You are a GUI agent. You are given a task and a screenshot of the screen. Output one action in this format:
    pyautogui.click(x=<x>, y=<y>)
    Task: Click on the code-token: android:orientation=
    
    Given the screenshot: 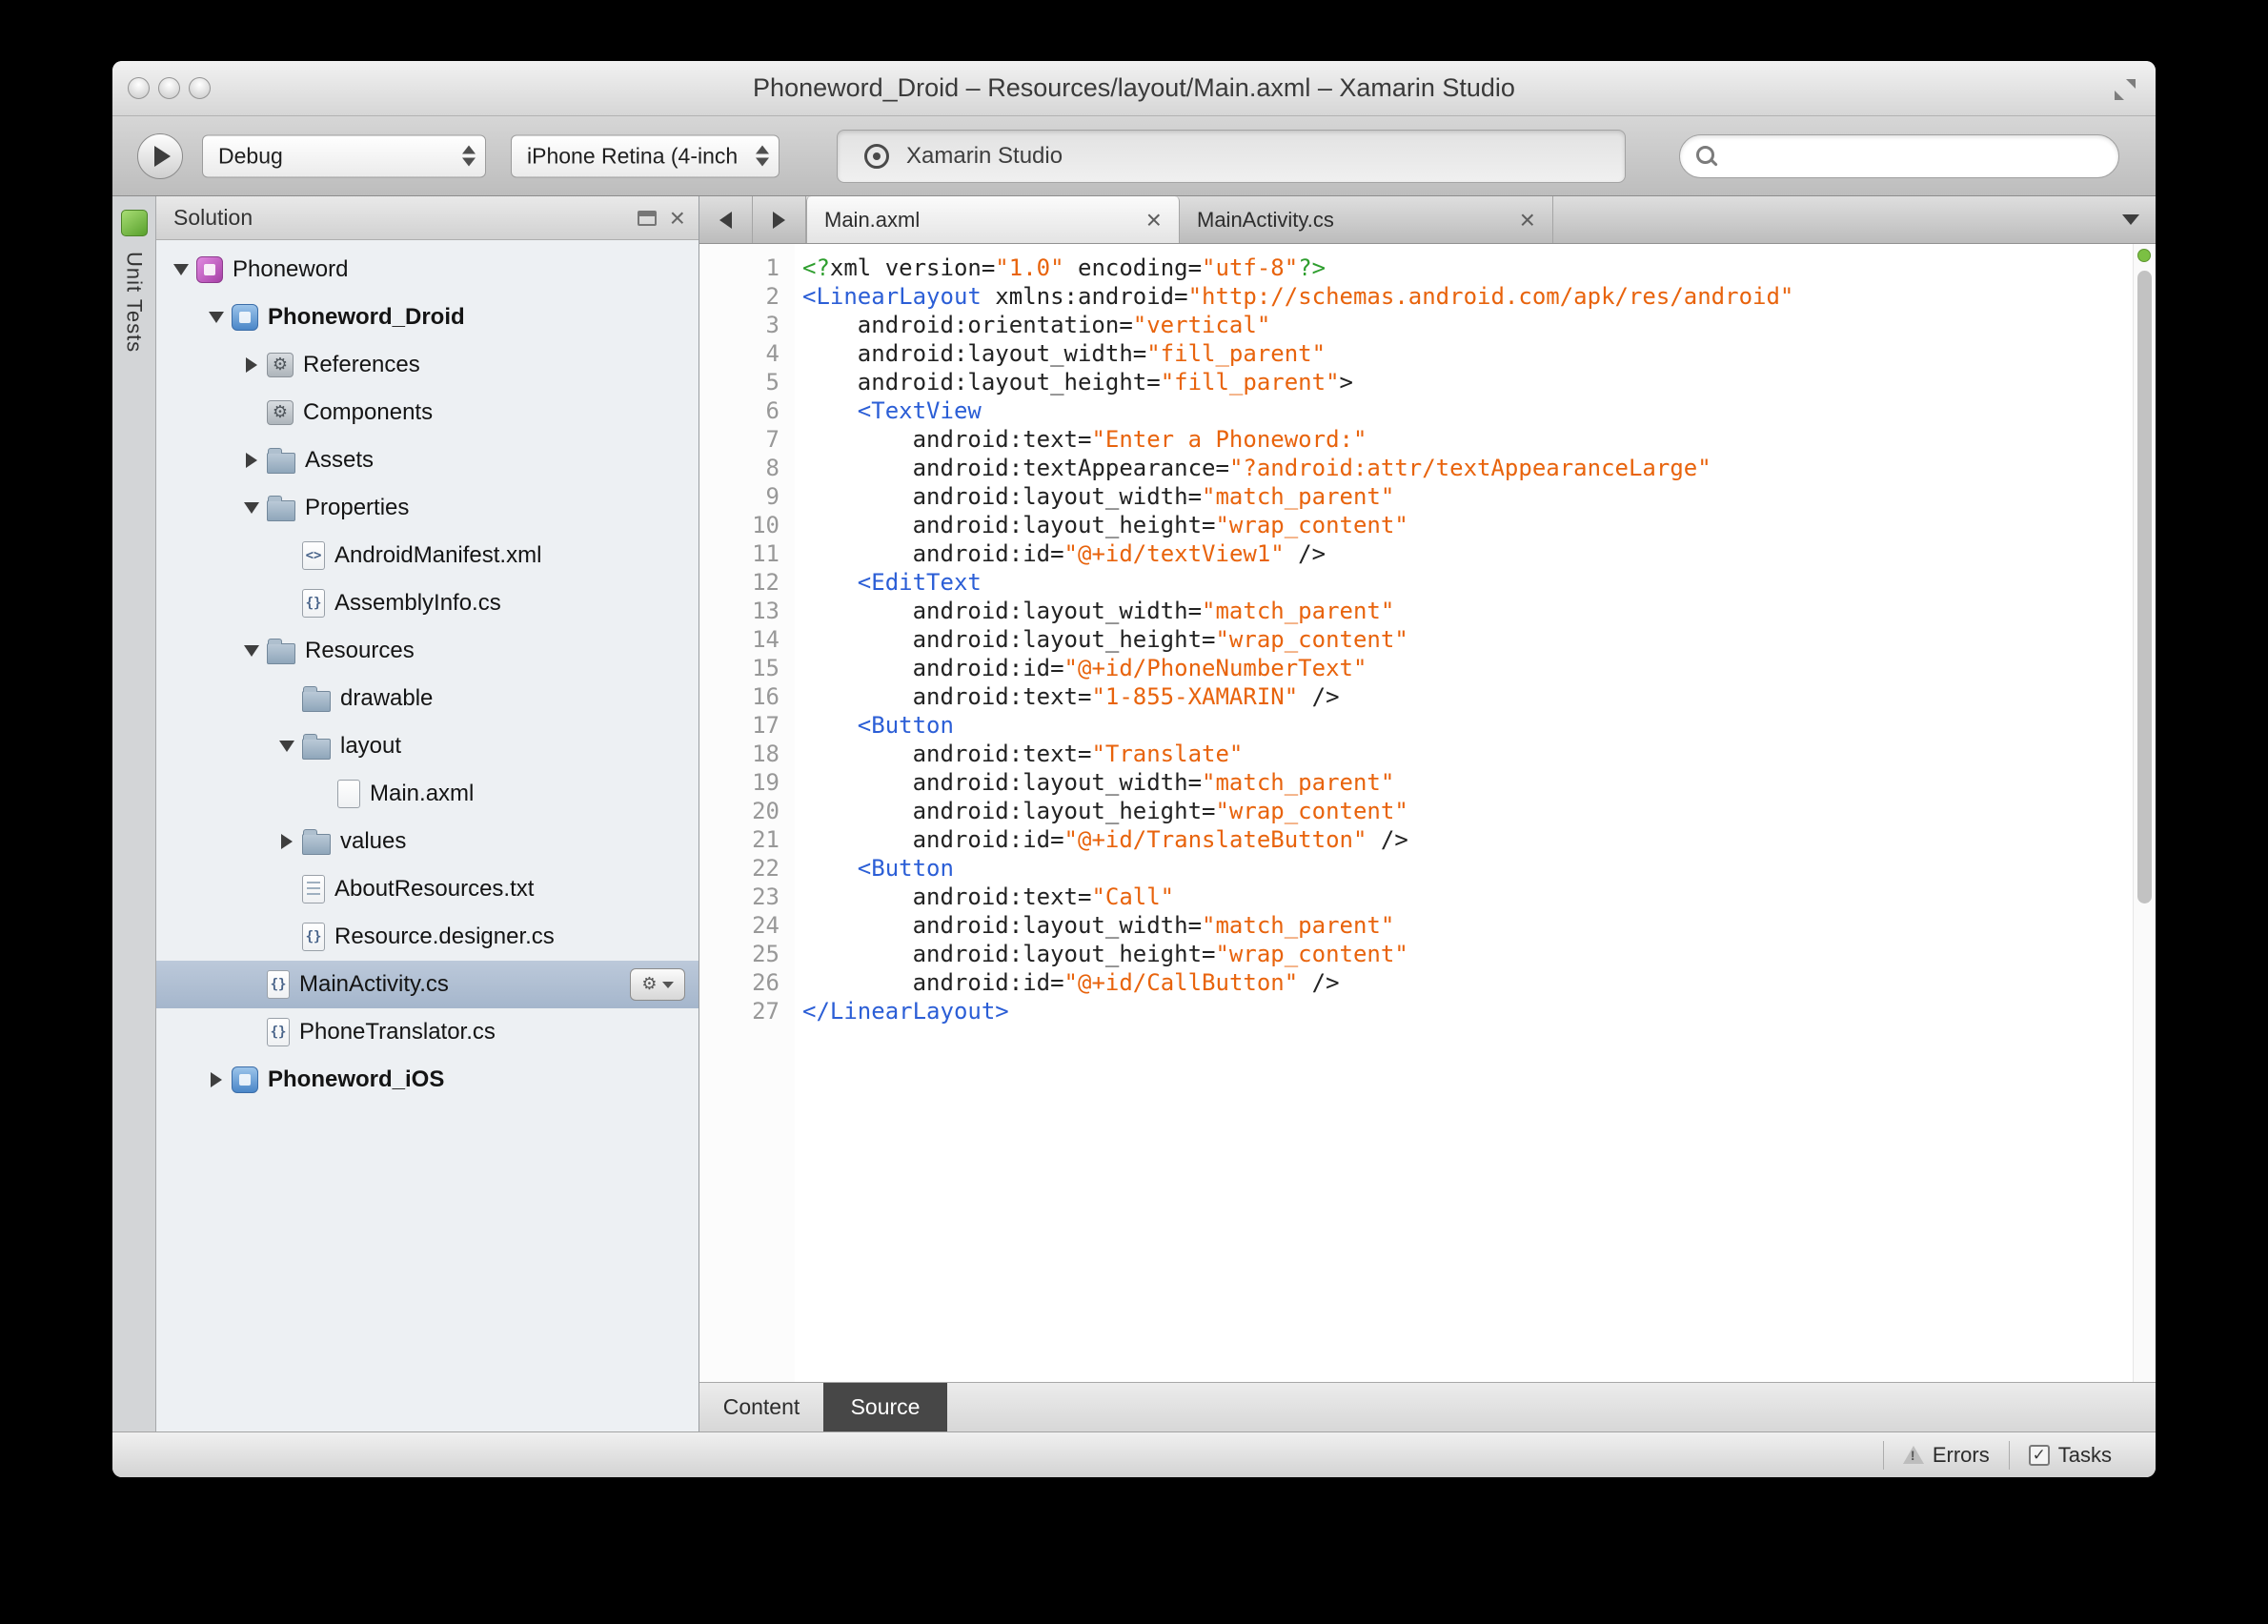 What is the action you would take?
    pyautogui.click(x=967, y=325)
    